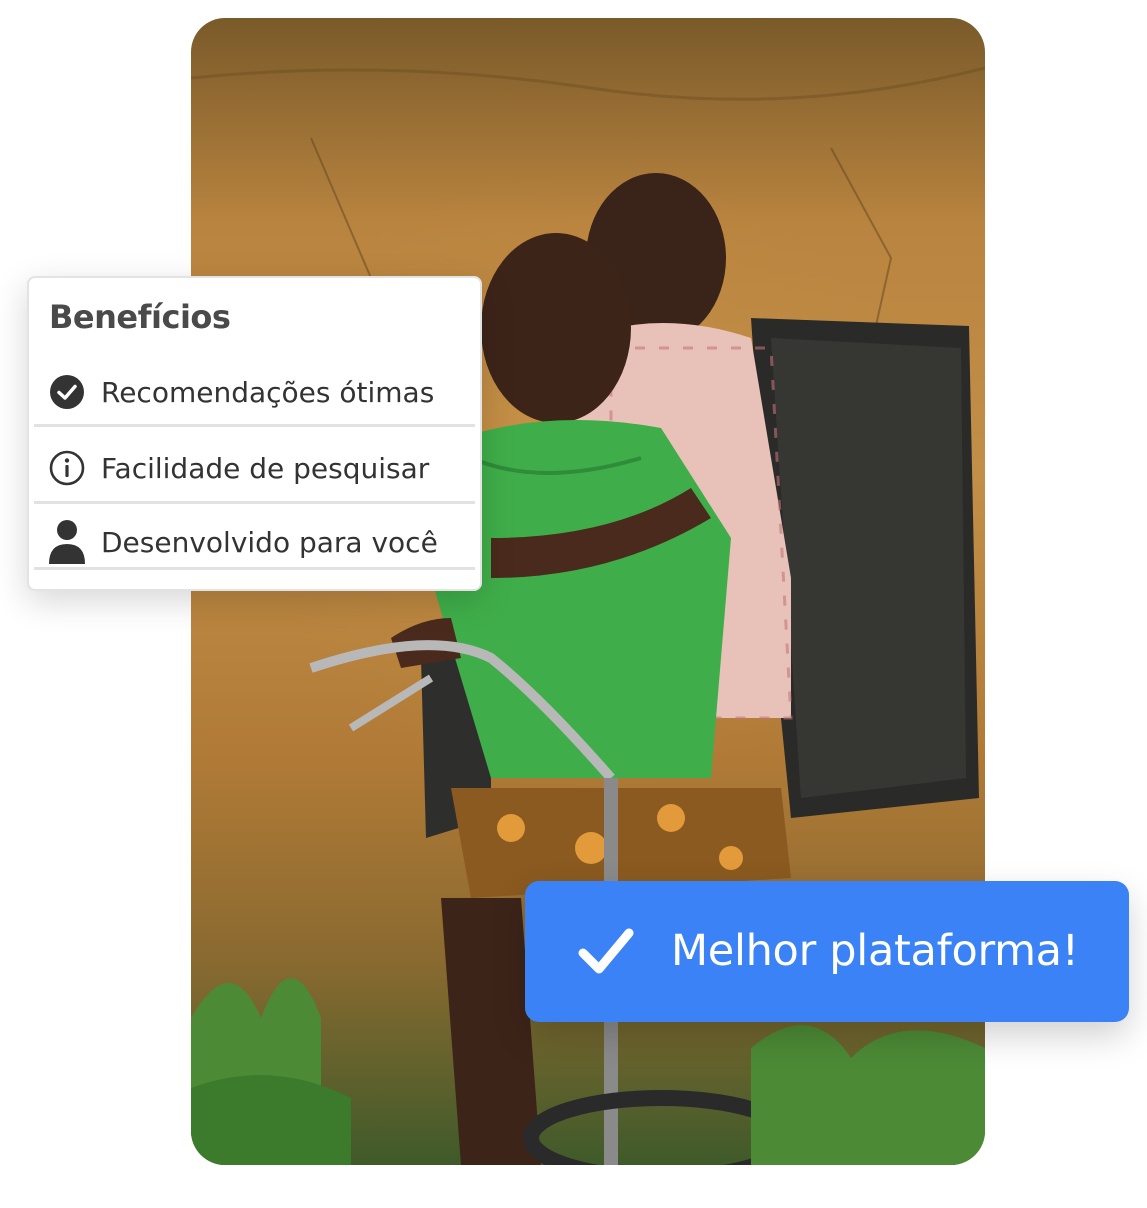 This screenshot has width=1147, height=1208. Describe the element at coordinates (67, 542) in the screenshot. I see `user-icon` at that location.